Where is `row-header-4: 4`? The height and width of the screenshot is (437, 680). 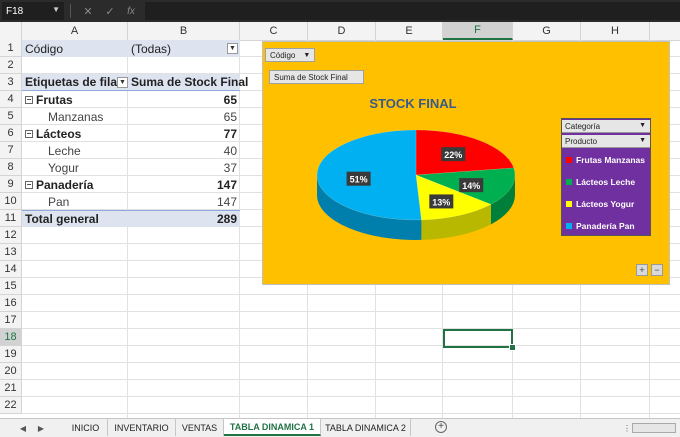 row-header-4: 4 is located at coordinates (11, 99).